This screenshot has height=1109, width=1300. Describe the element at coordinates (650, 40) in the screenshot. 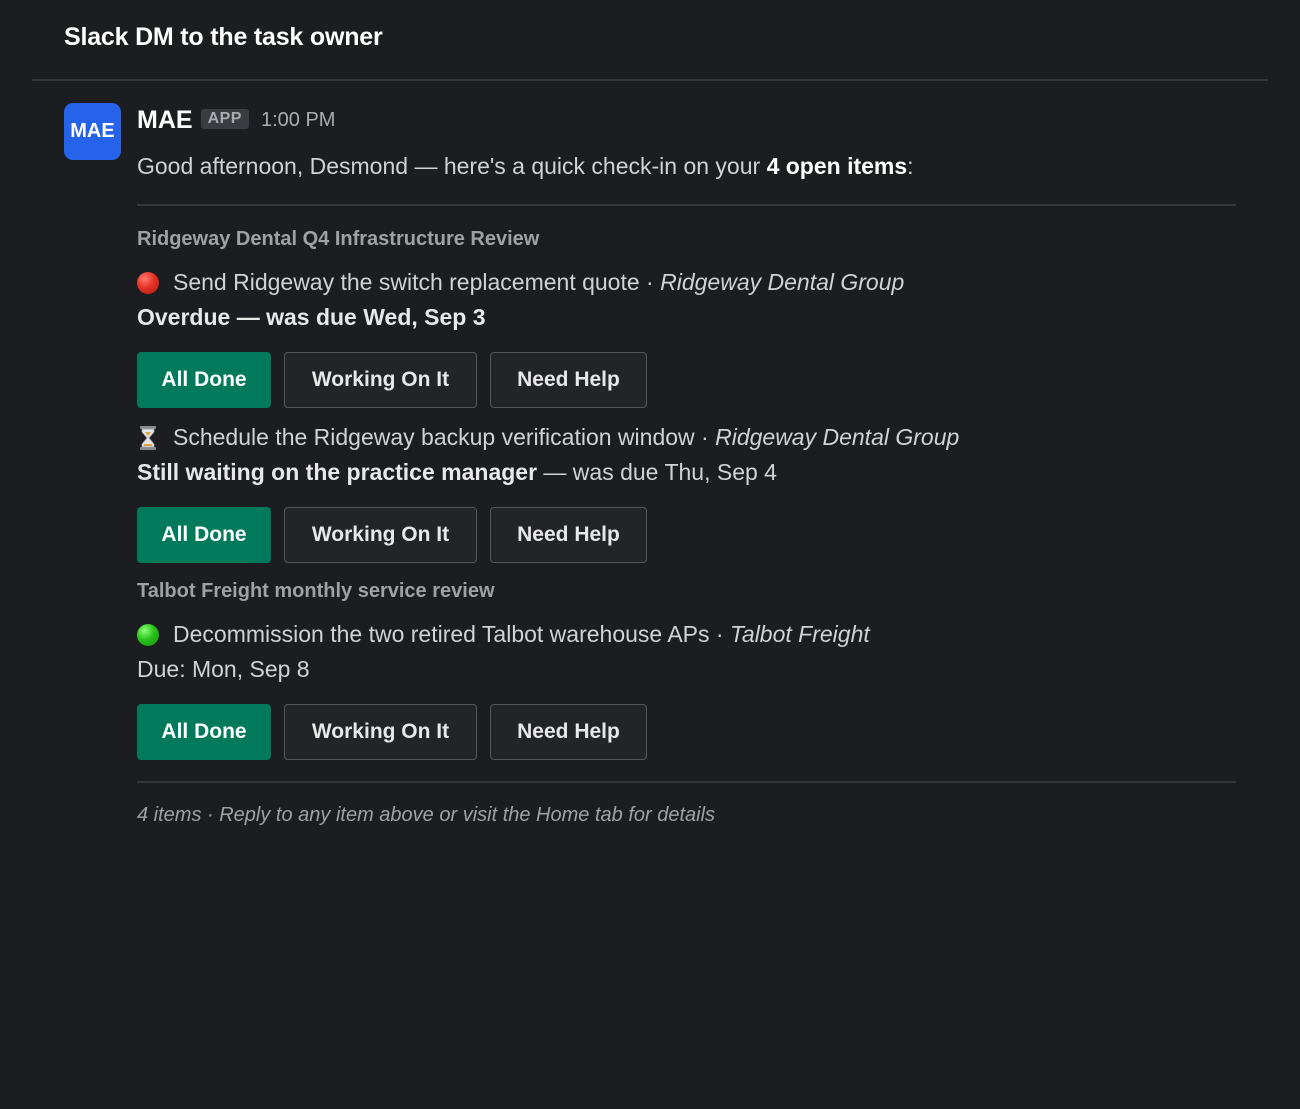

I see `dm-header: Slack DM to the task owner` at that location.